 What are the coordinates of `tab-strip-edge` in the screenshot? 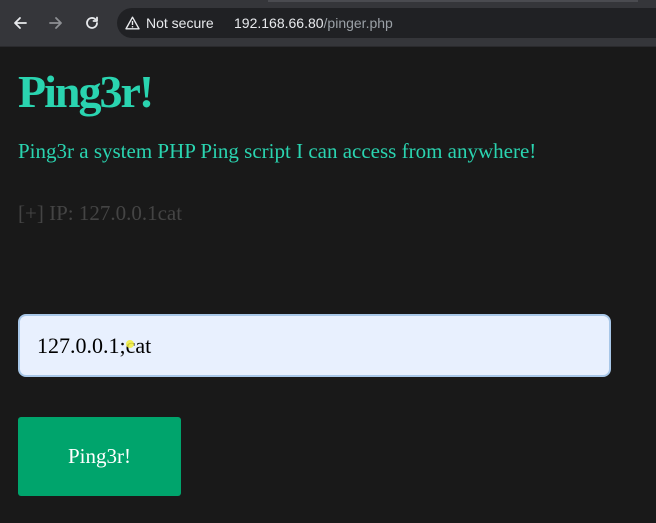 It's located at (453, 1).